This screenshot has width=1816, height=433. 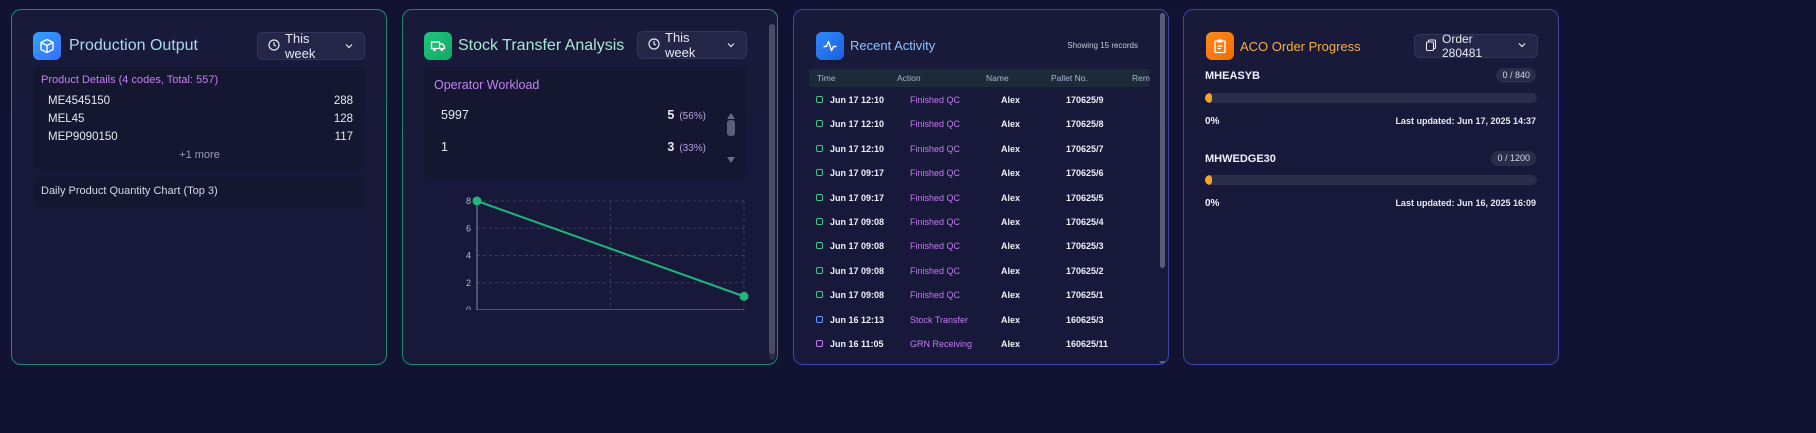 I want to click on table-row: Jun 17 12:10 Finished QC Alex 170625/7, so click(x=979, y=151).